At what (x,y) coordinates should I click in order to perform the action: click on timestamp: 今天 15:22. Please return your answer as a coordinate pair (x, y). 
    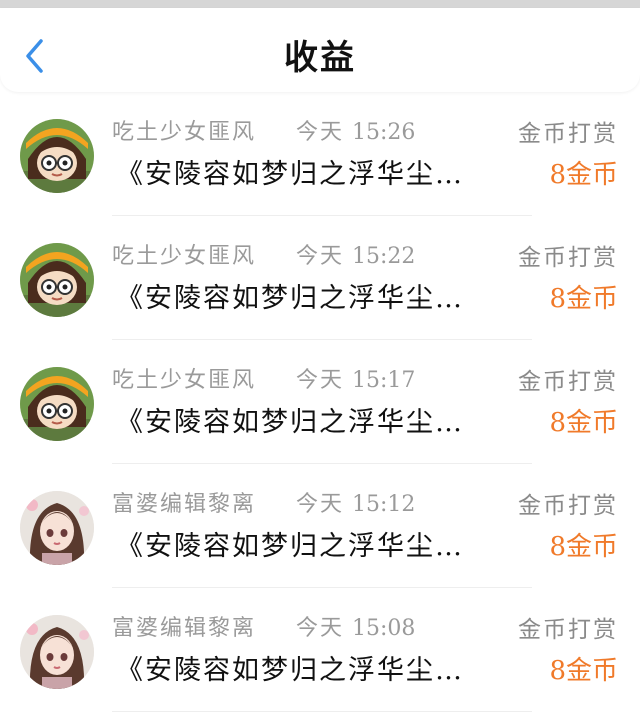
    Looking at the image, I should click on (356, 256).